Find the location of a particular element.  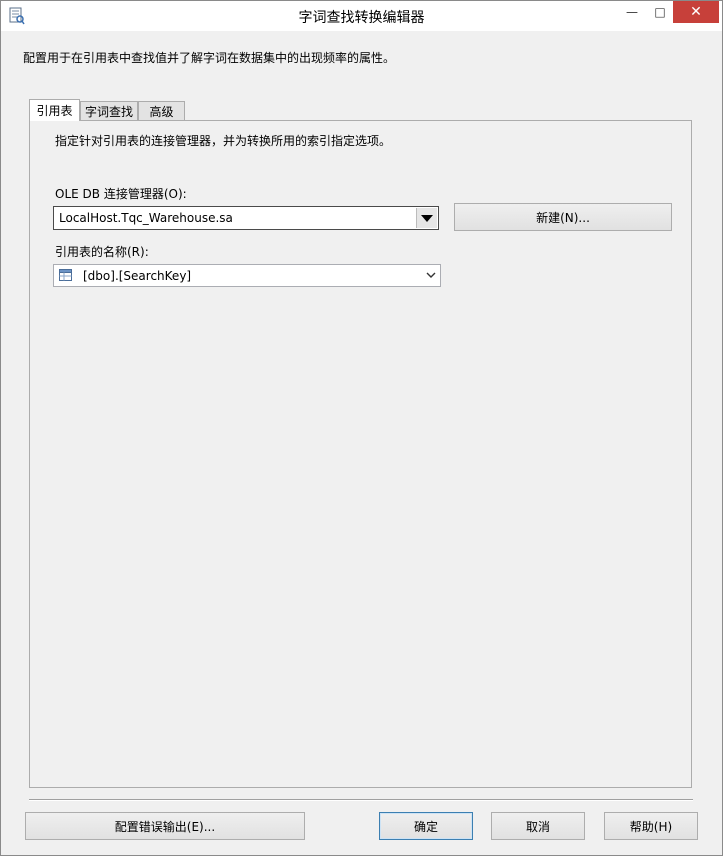

oledb-connection-label: OLE DB 连接管理器(O): is located at coordinates (121, 194).